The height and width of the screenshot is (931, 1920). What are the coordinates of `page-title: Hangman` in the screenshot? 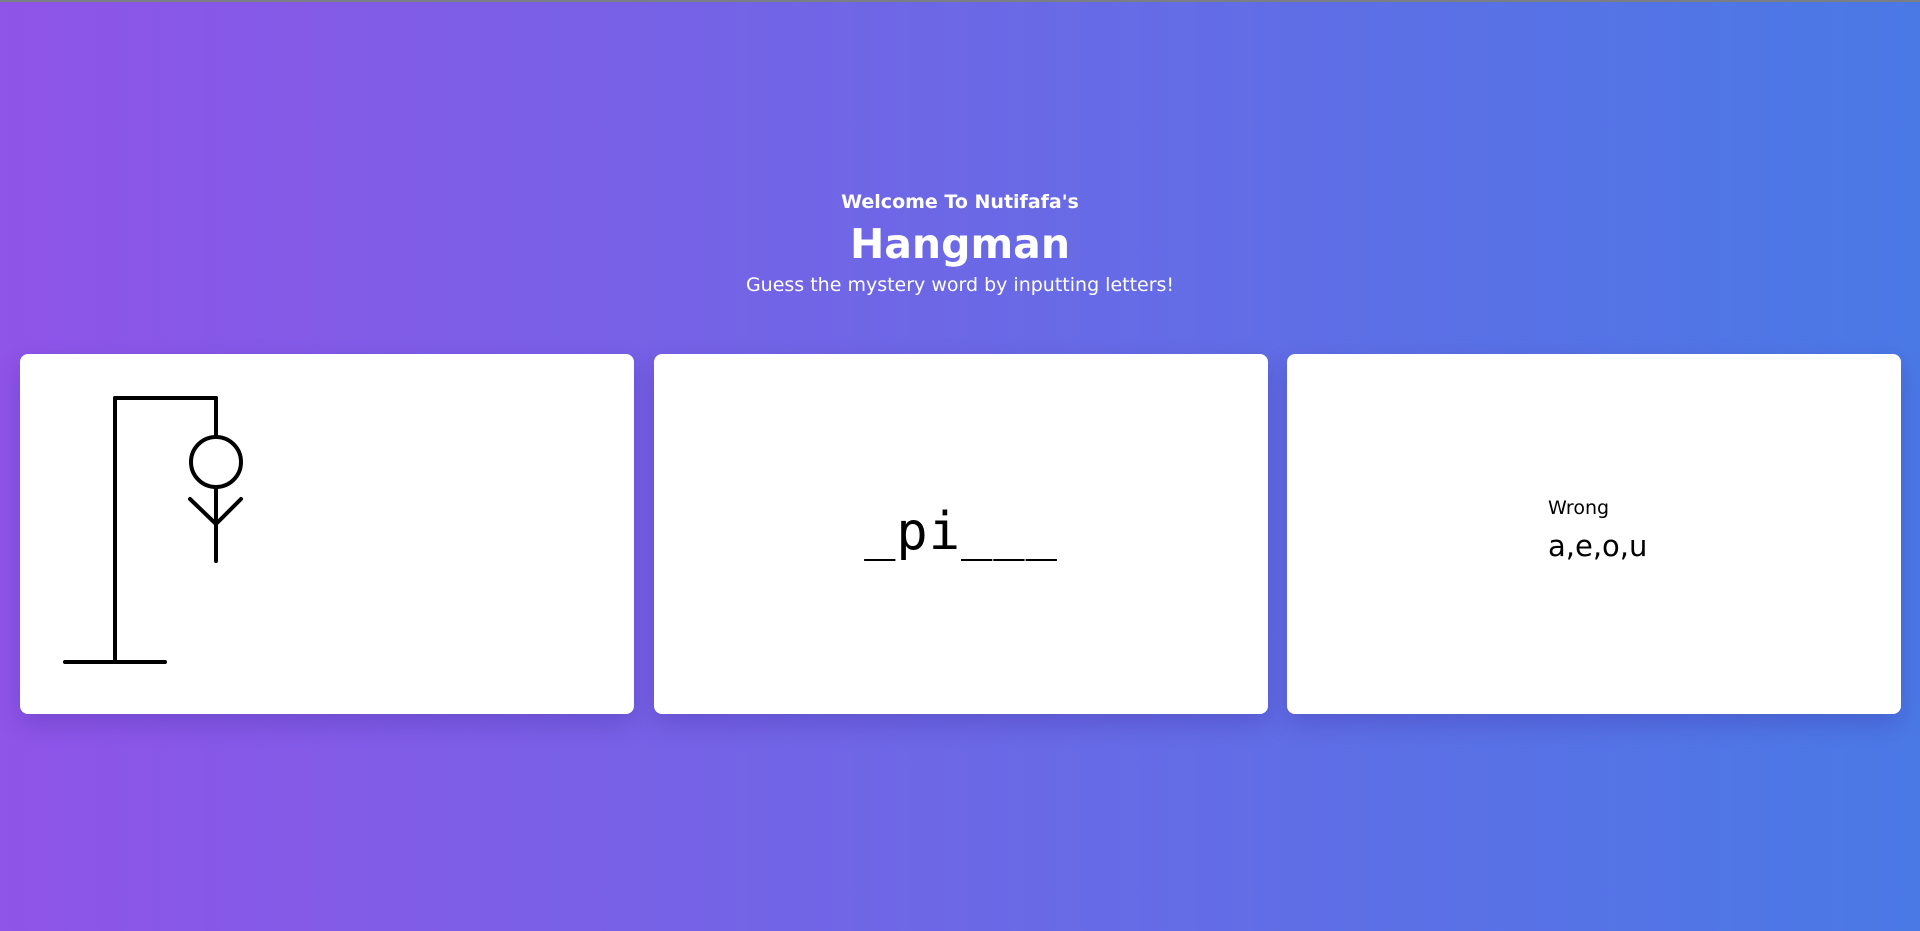 It's located at (960, 244).